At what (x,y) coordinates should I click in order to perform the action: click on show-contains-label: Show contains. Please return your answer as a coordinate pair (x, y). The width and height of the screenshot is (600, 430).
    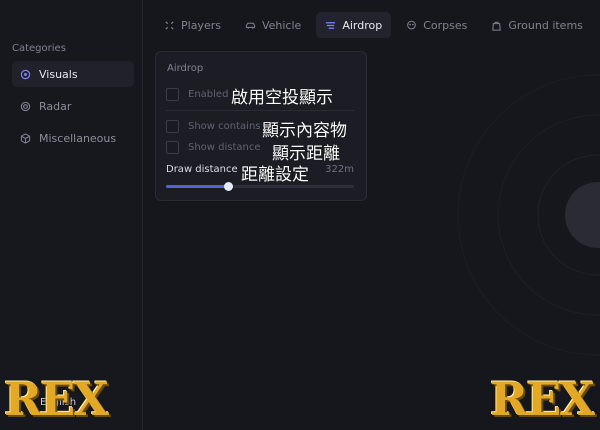
    Looking at the image, I should click on (224, 126).